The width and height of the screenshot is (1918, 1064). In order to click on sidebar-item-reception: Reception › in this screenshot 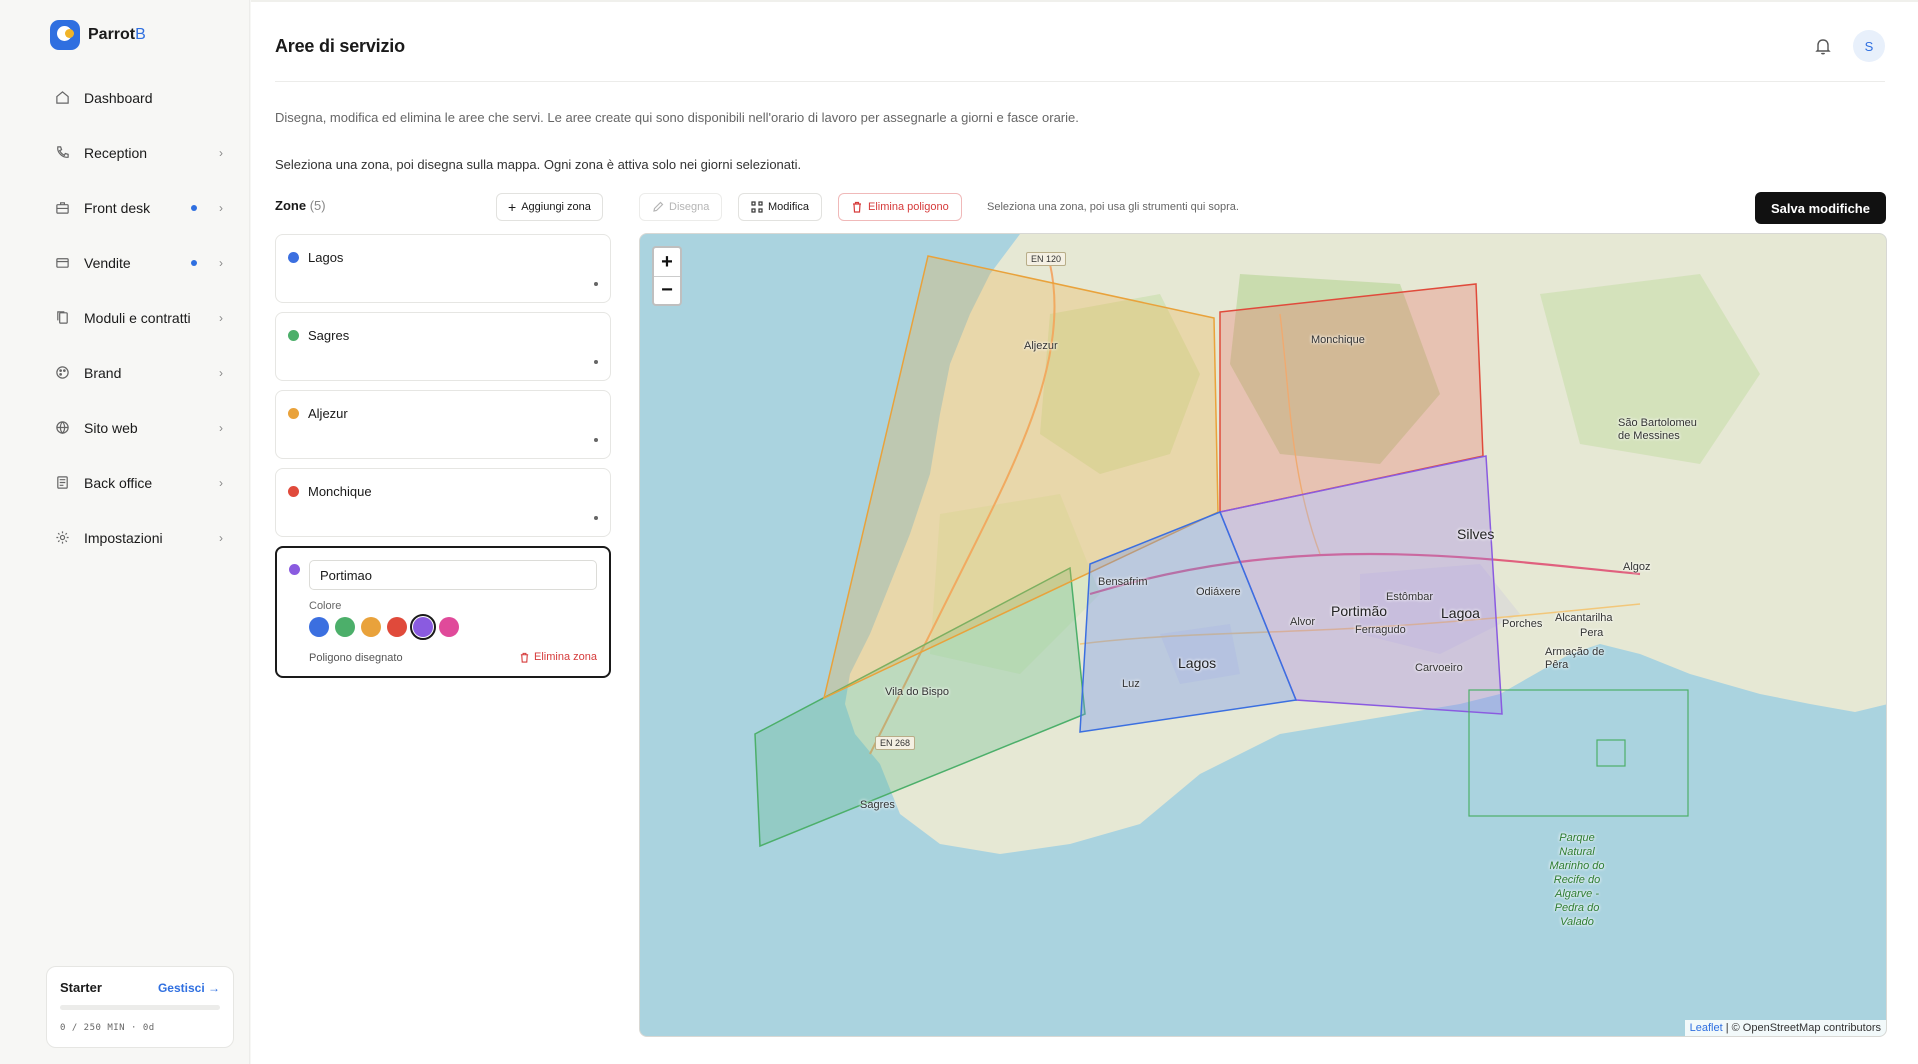, I will do `click(137, 152)`.